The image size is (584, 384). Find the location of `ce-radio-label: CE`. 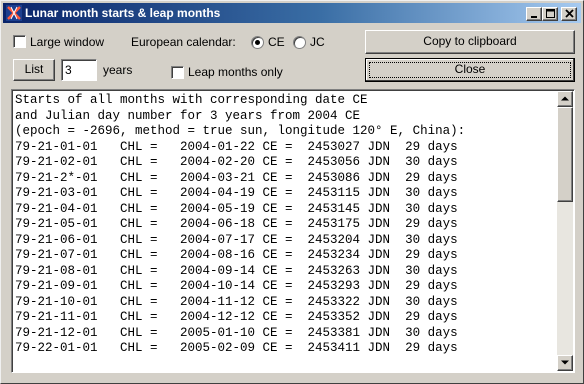

ce-radio-label: CE is located at coordinates (276, 42).